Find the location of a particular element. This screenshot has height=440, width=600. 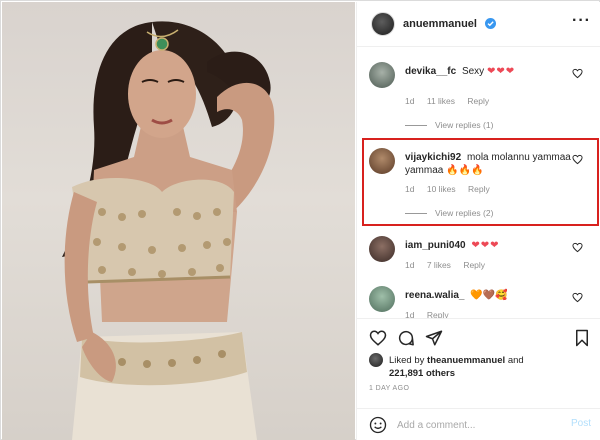

replies-divider is located at coordinates (416, 126).